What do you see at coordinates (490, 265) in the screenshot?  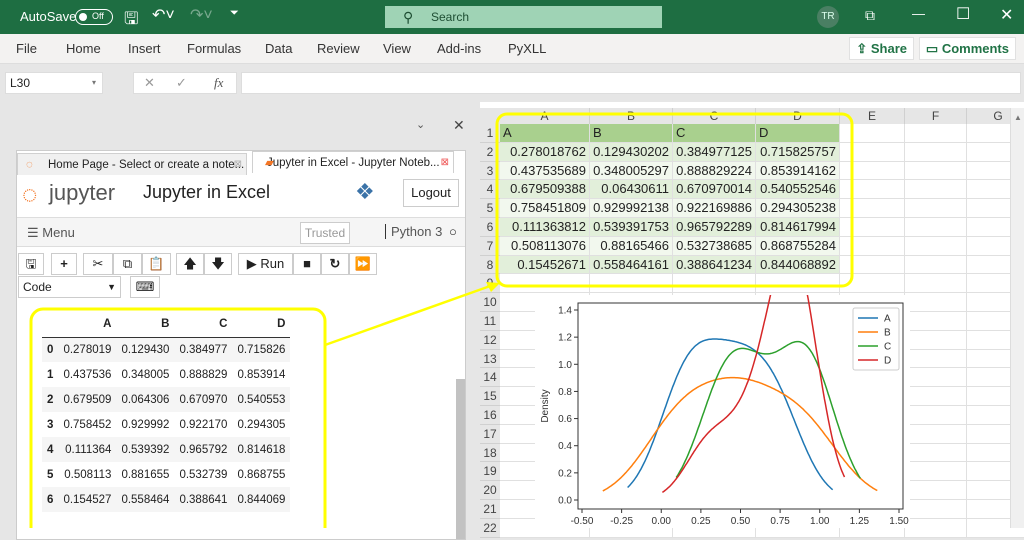 I see `row-header-8: 8` at bounding box center [490, 265].